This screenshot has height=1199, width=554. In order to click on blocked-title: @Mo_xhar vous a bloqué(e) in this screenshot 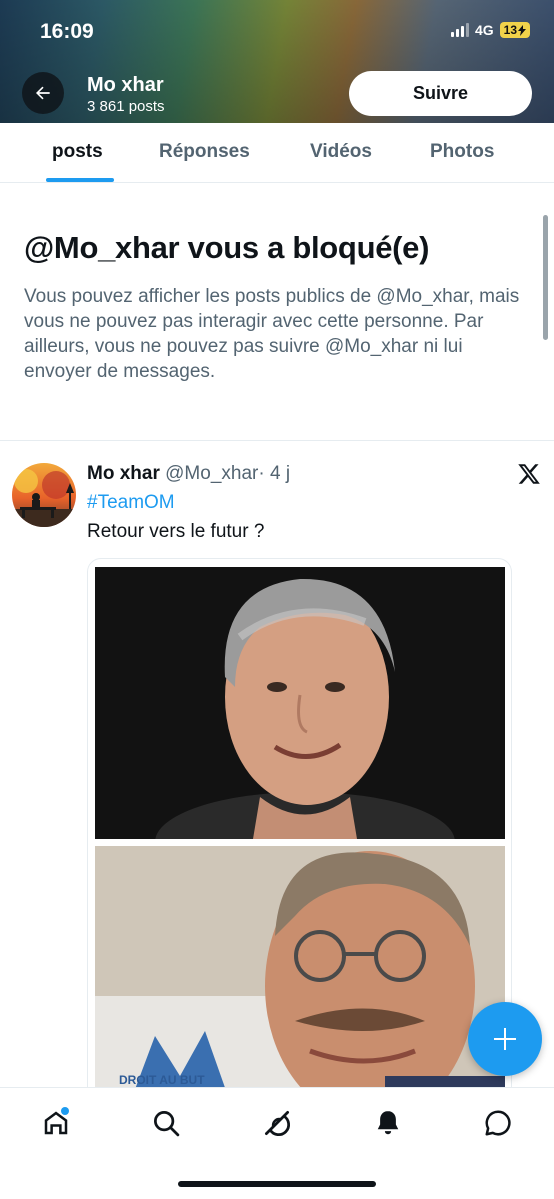, I will do `click(227, 247)`.